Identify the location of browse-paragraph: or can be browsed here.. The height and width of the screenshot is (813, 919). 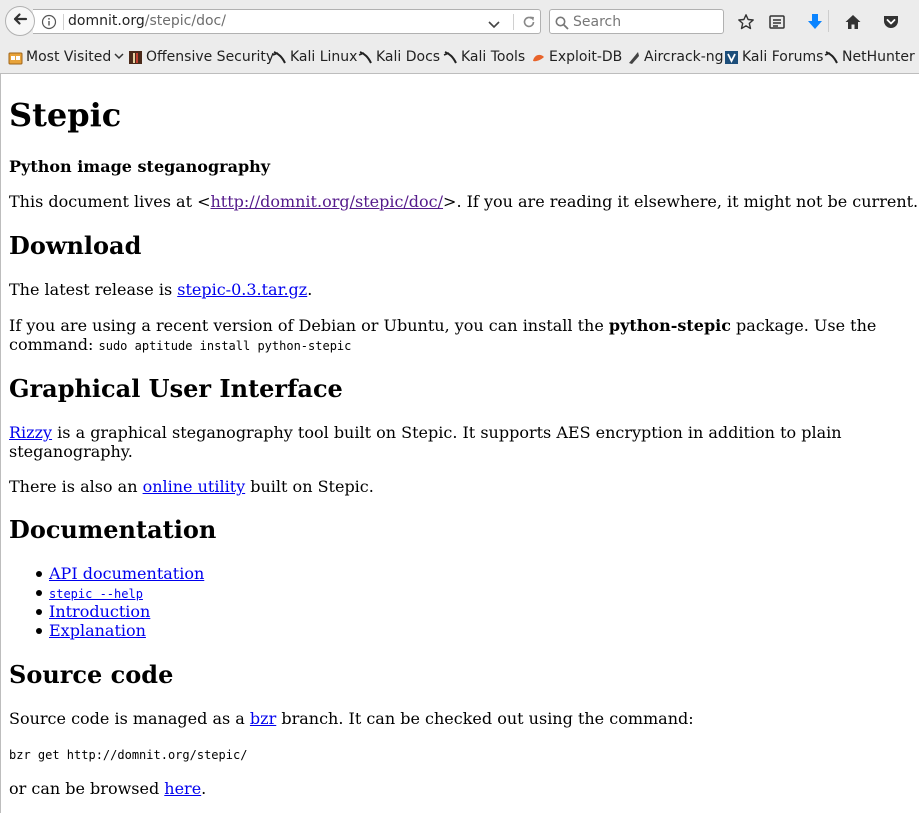
(107, 788).